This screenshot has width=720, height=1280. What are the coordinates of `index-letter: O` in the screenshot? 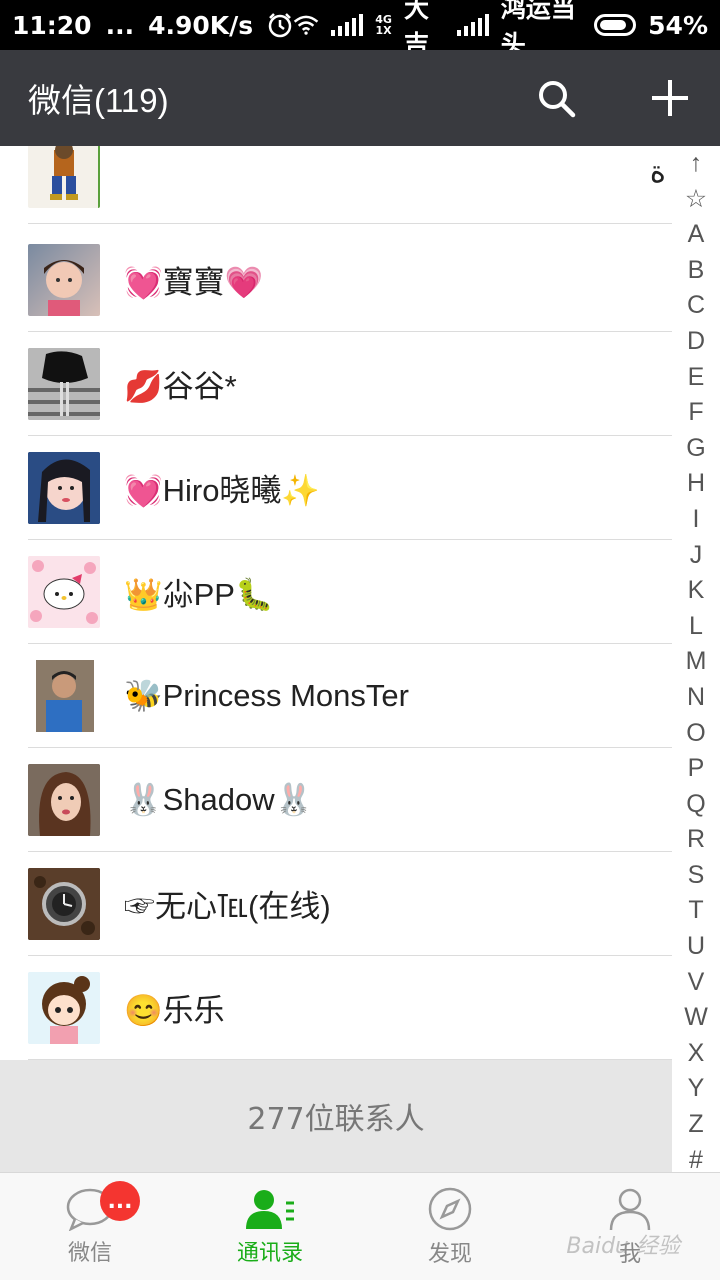 It's located at (695, 734).